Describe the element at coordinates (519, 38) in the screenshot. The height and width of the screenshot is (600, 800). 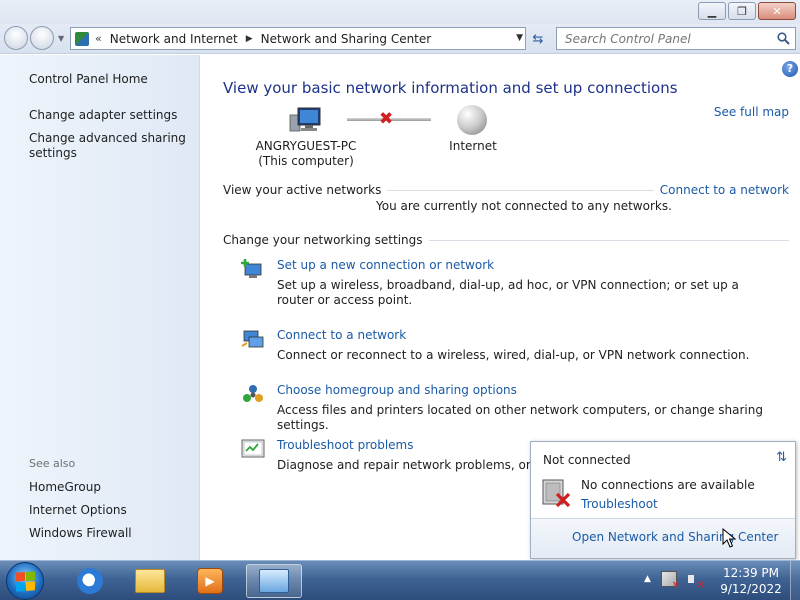
I see `address-dropdown-icon: ▼` at that location.